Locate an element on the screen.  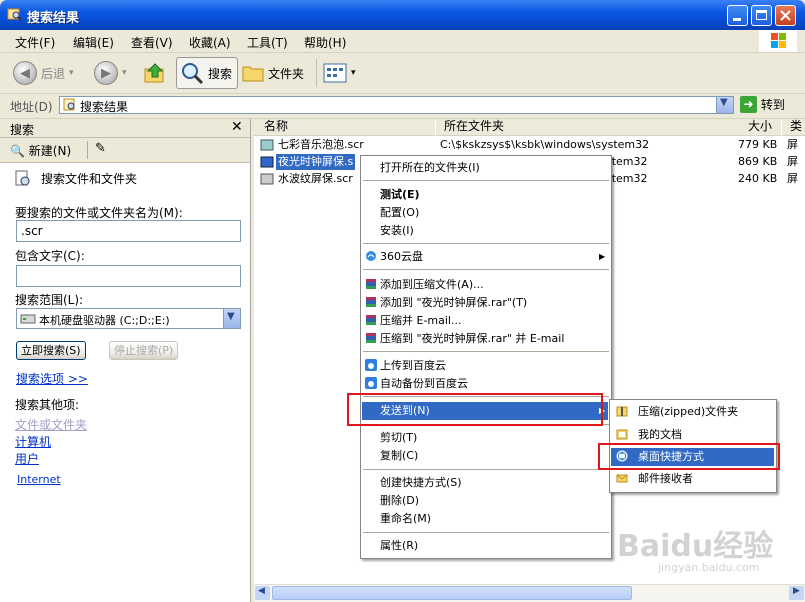
folders-button: 文件夹 is located at coordinates (273, 73).